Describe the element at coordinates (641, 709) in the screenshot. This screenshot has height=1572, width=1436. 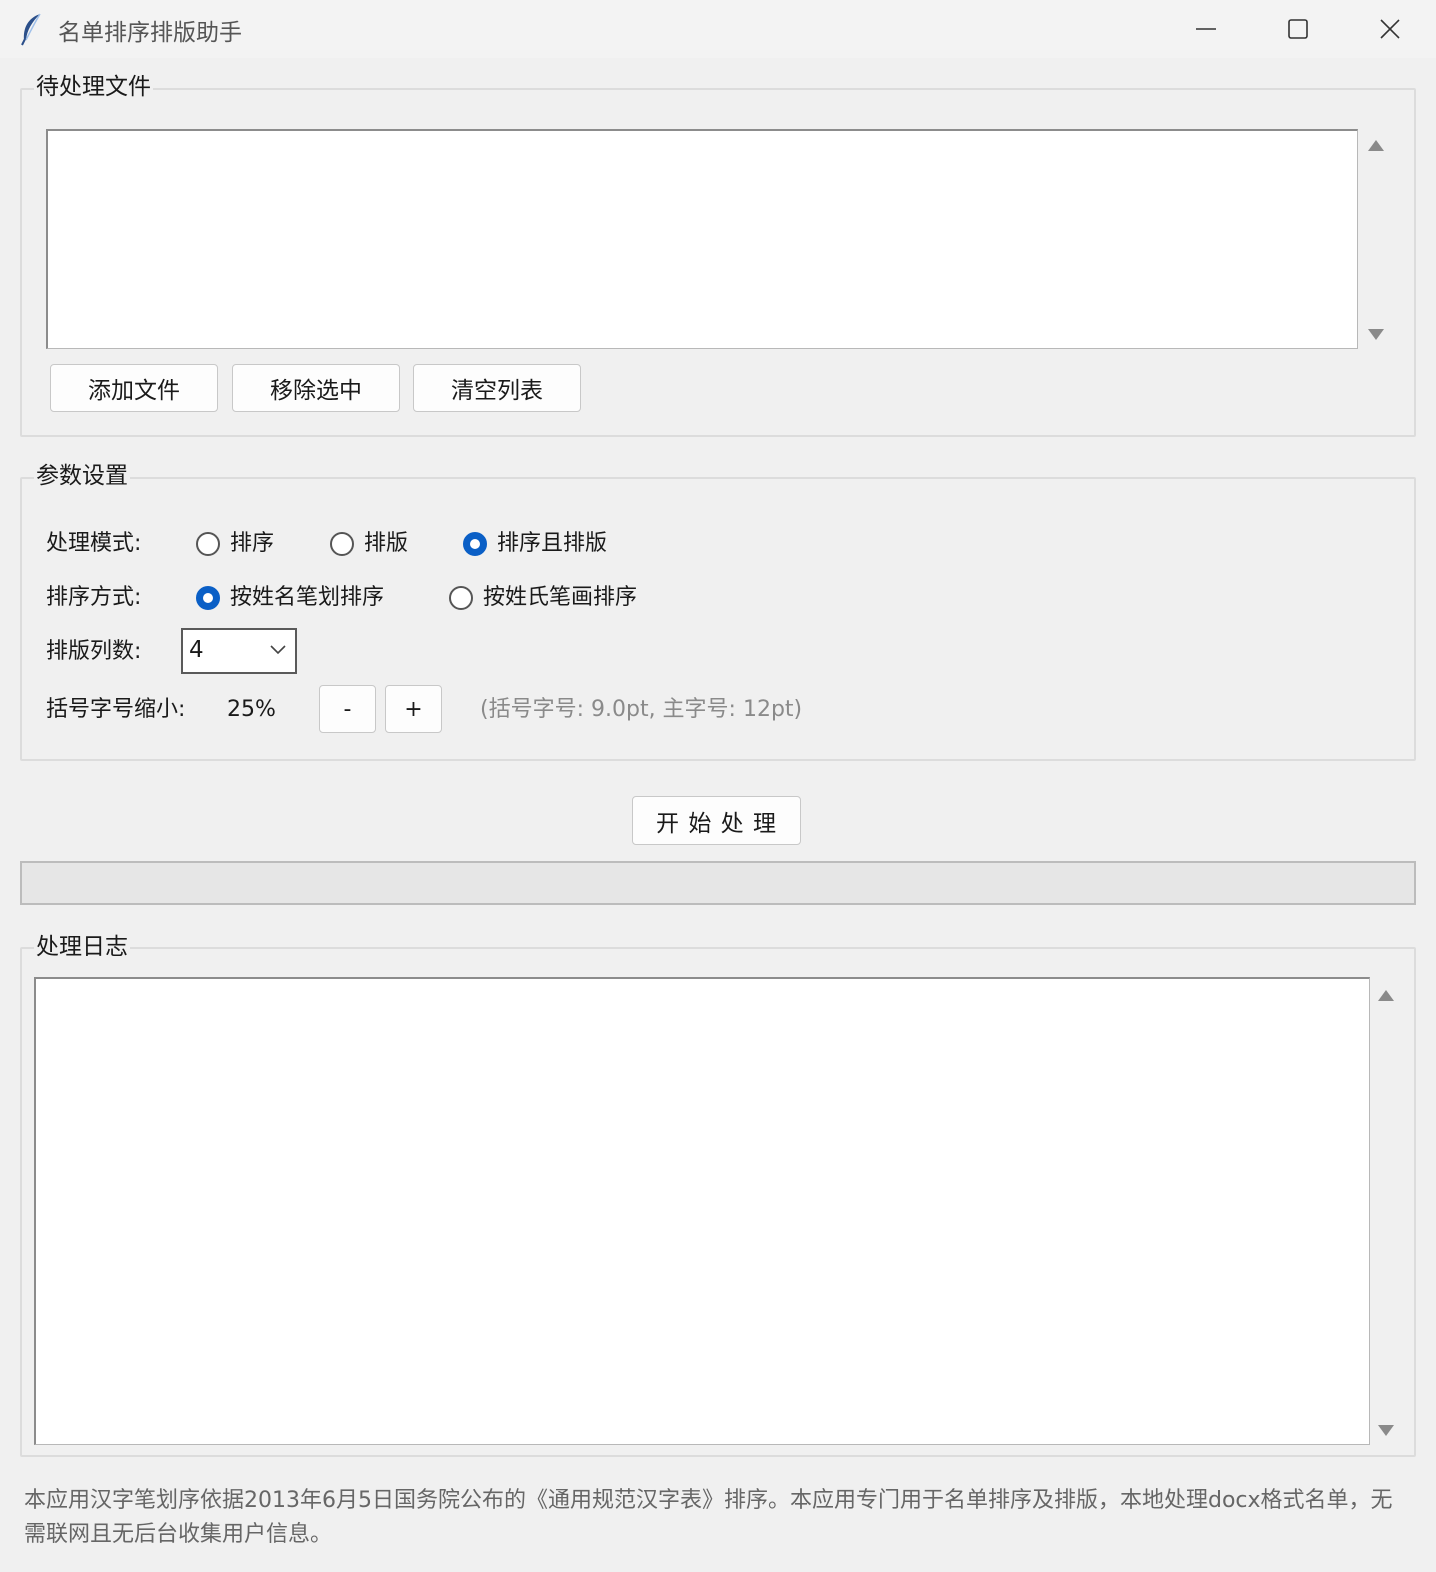
I see `font-size-hint: (括号字号: 9.0pt, 主字号: 12pt)` at that location.